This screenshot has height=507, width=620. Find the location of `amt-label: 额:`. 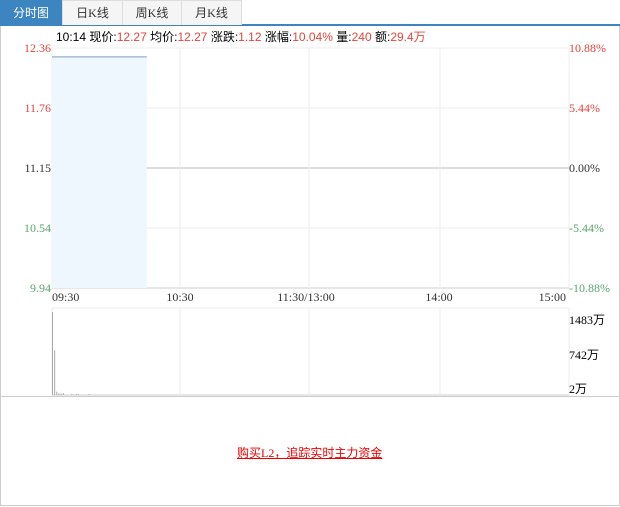

amt-label: 额: is located at coordinates (382, 37).